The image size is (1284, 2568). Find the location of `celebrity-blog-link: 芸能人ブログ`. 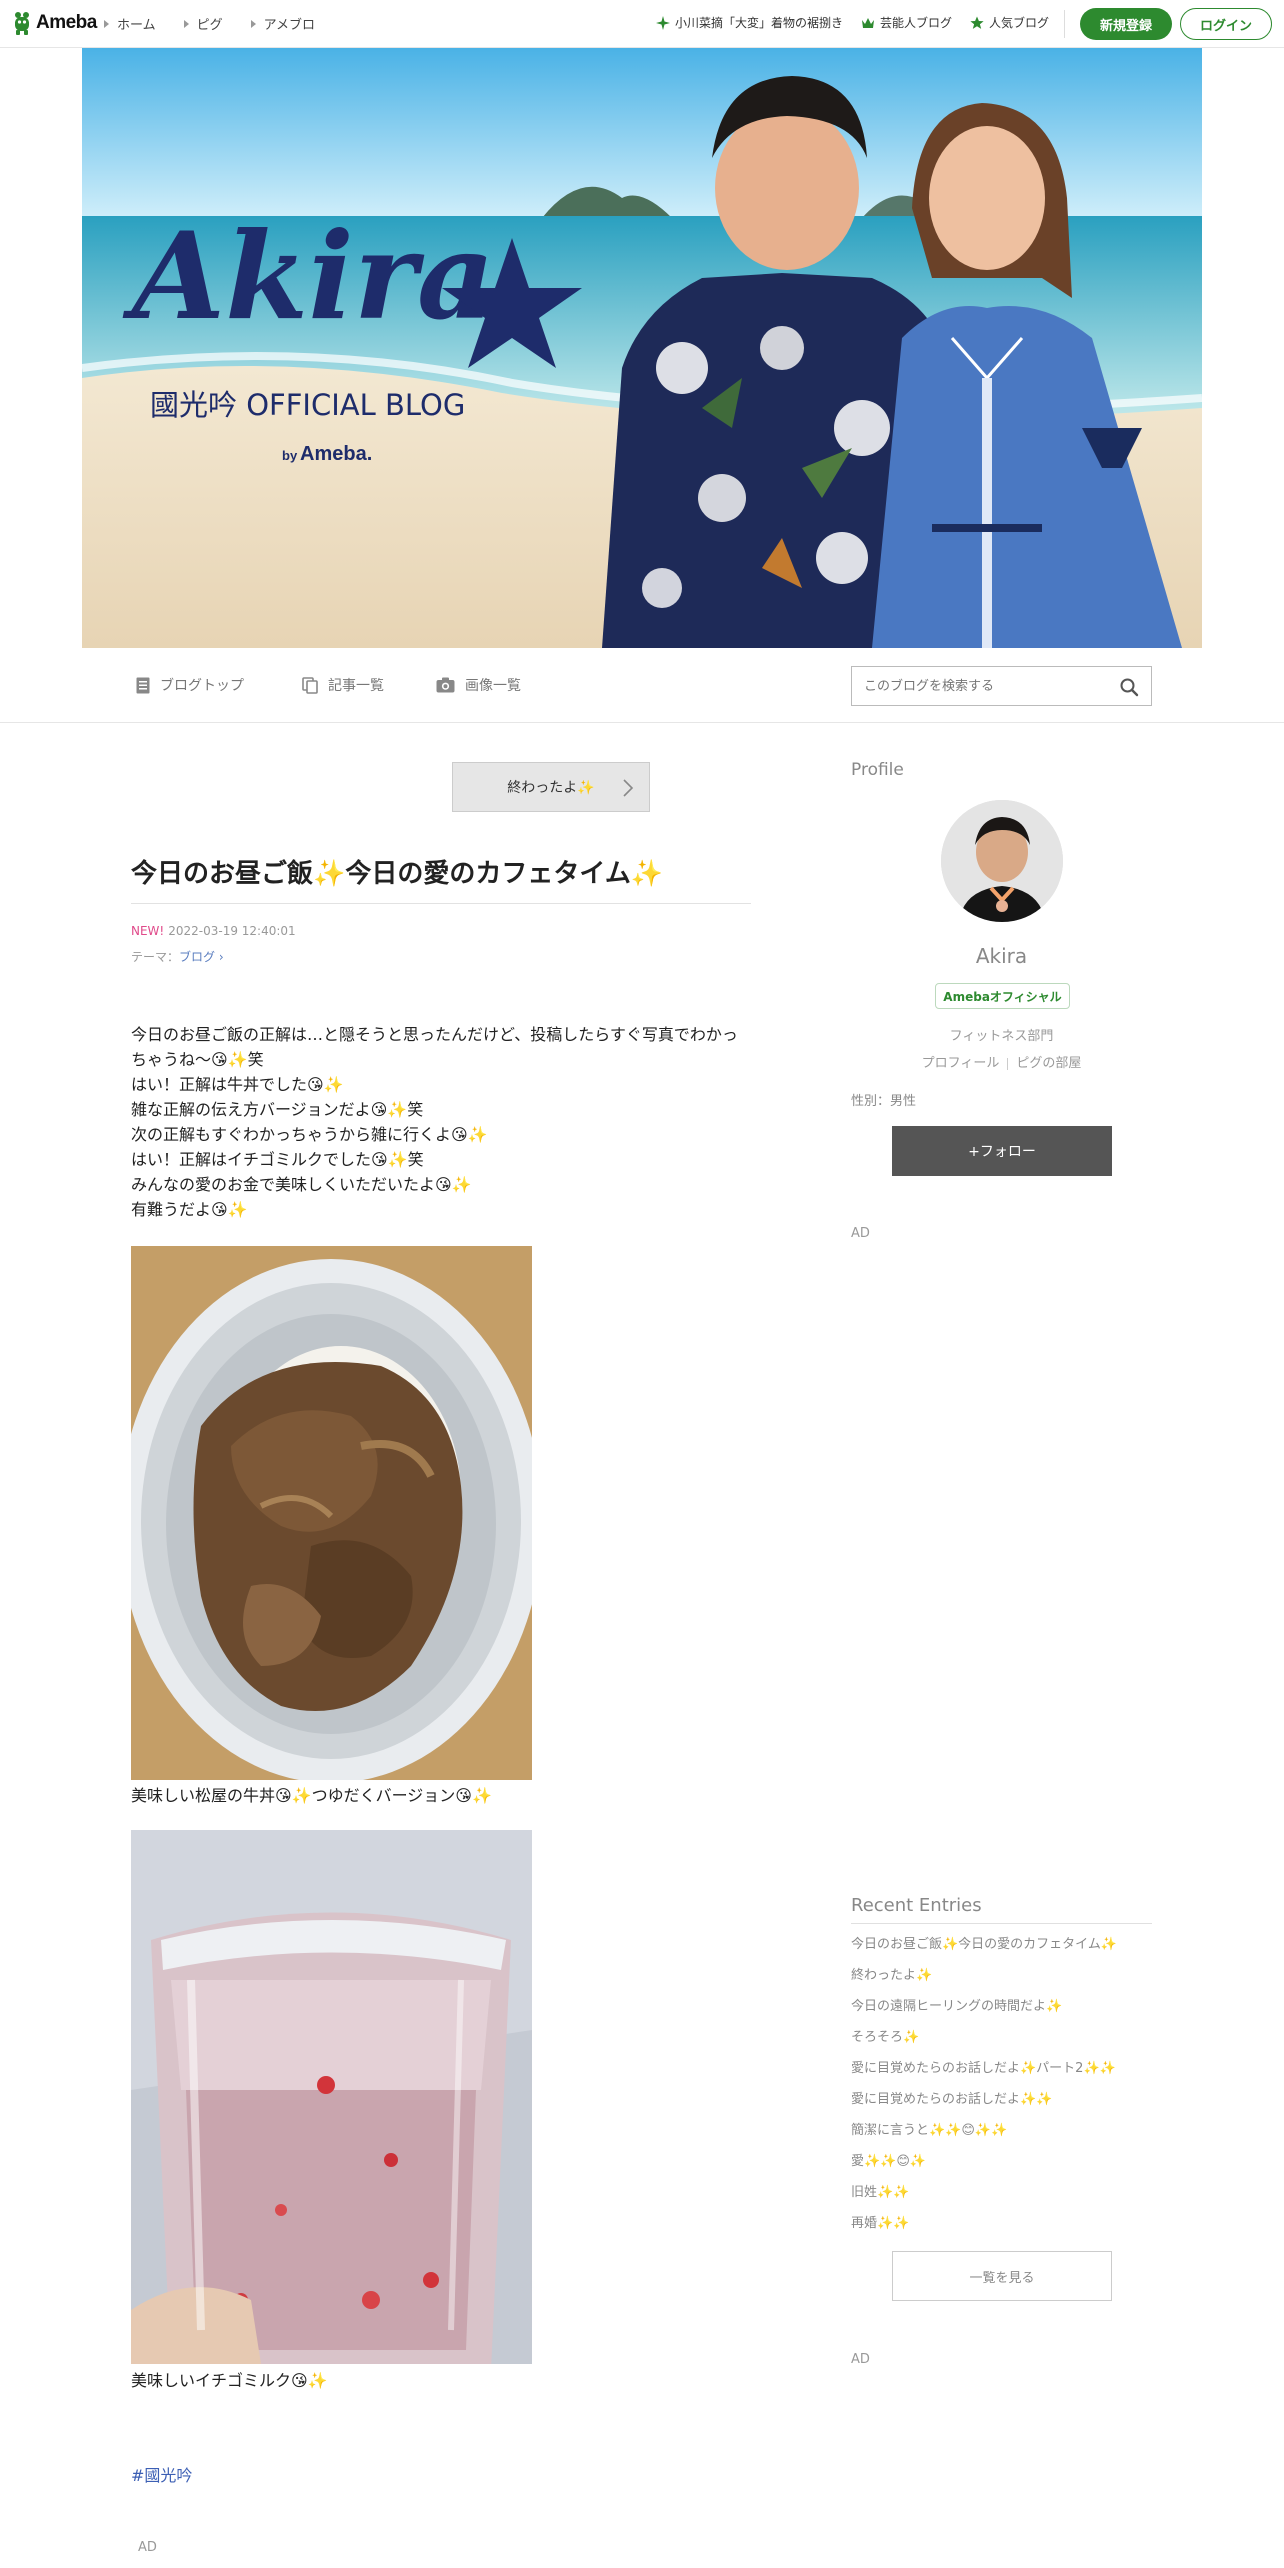

celebrity-blog-link: 芸能人ブログ is located at coordinates (906, 22).